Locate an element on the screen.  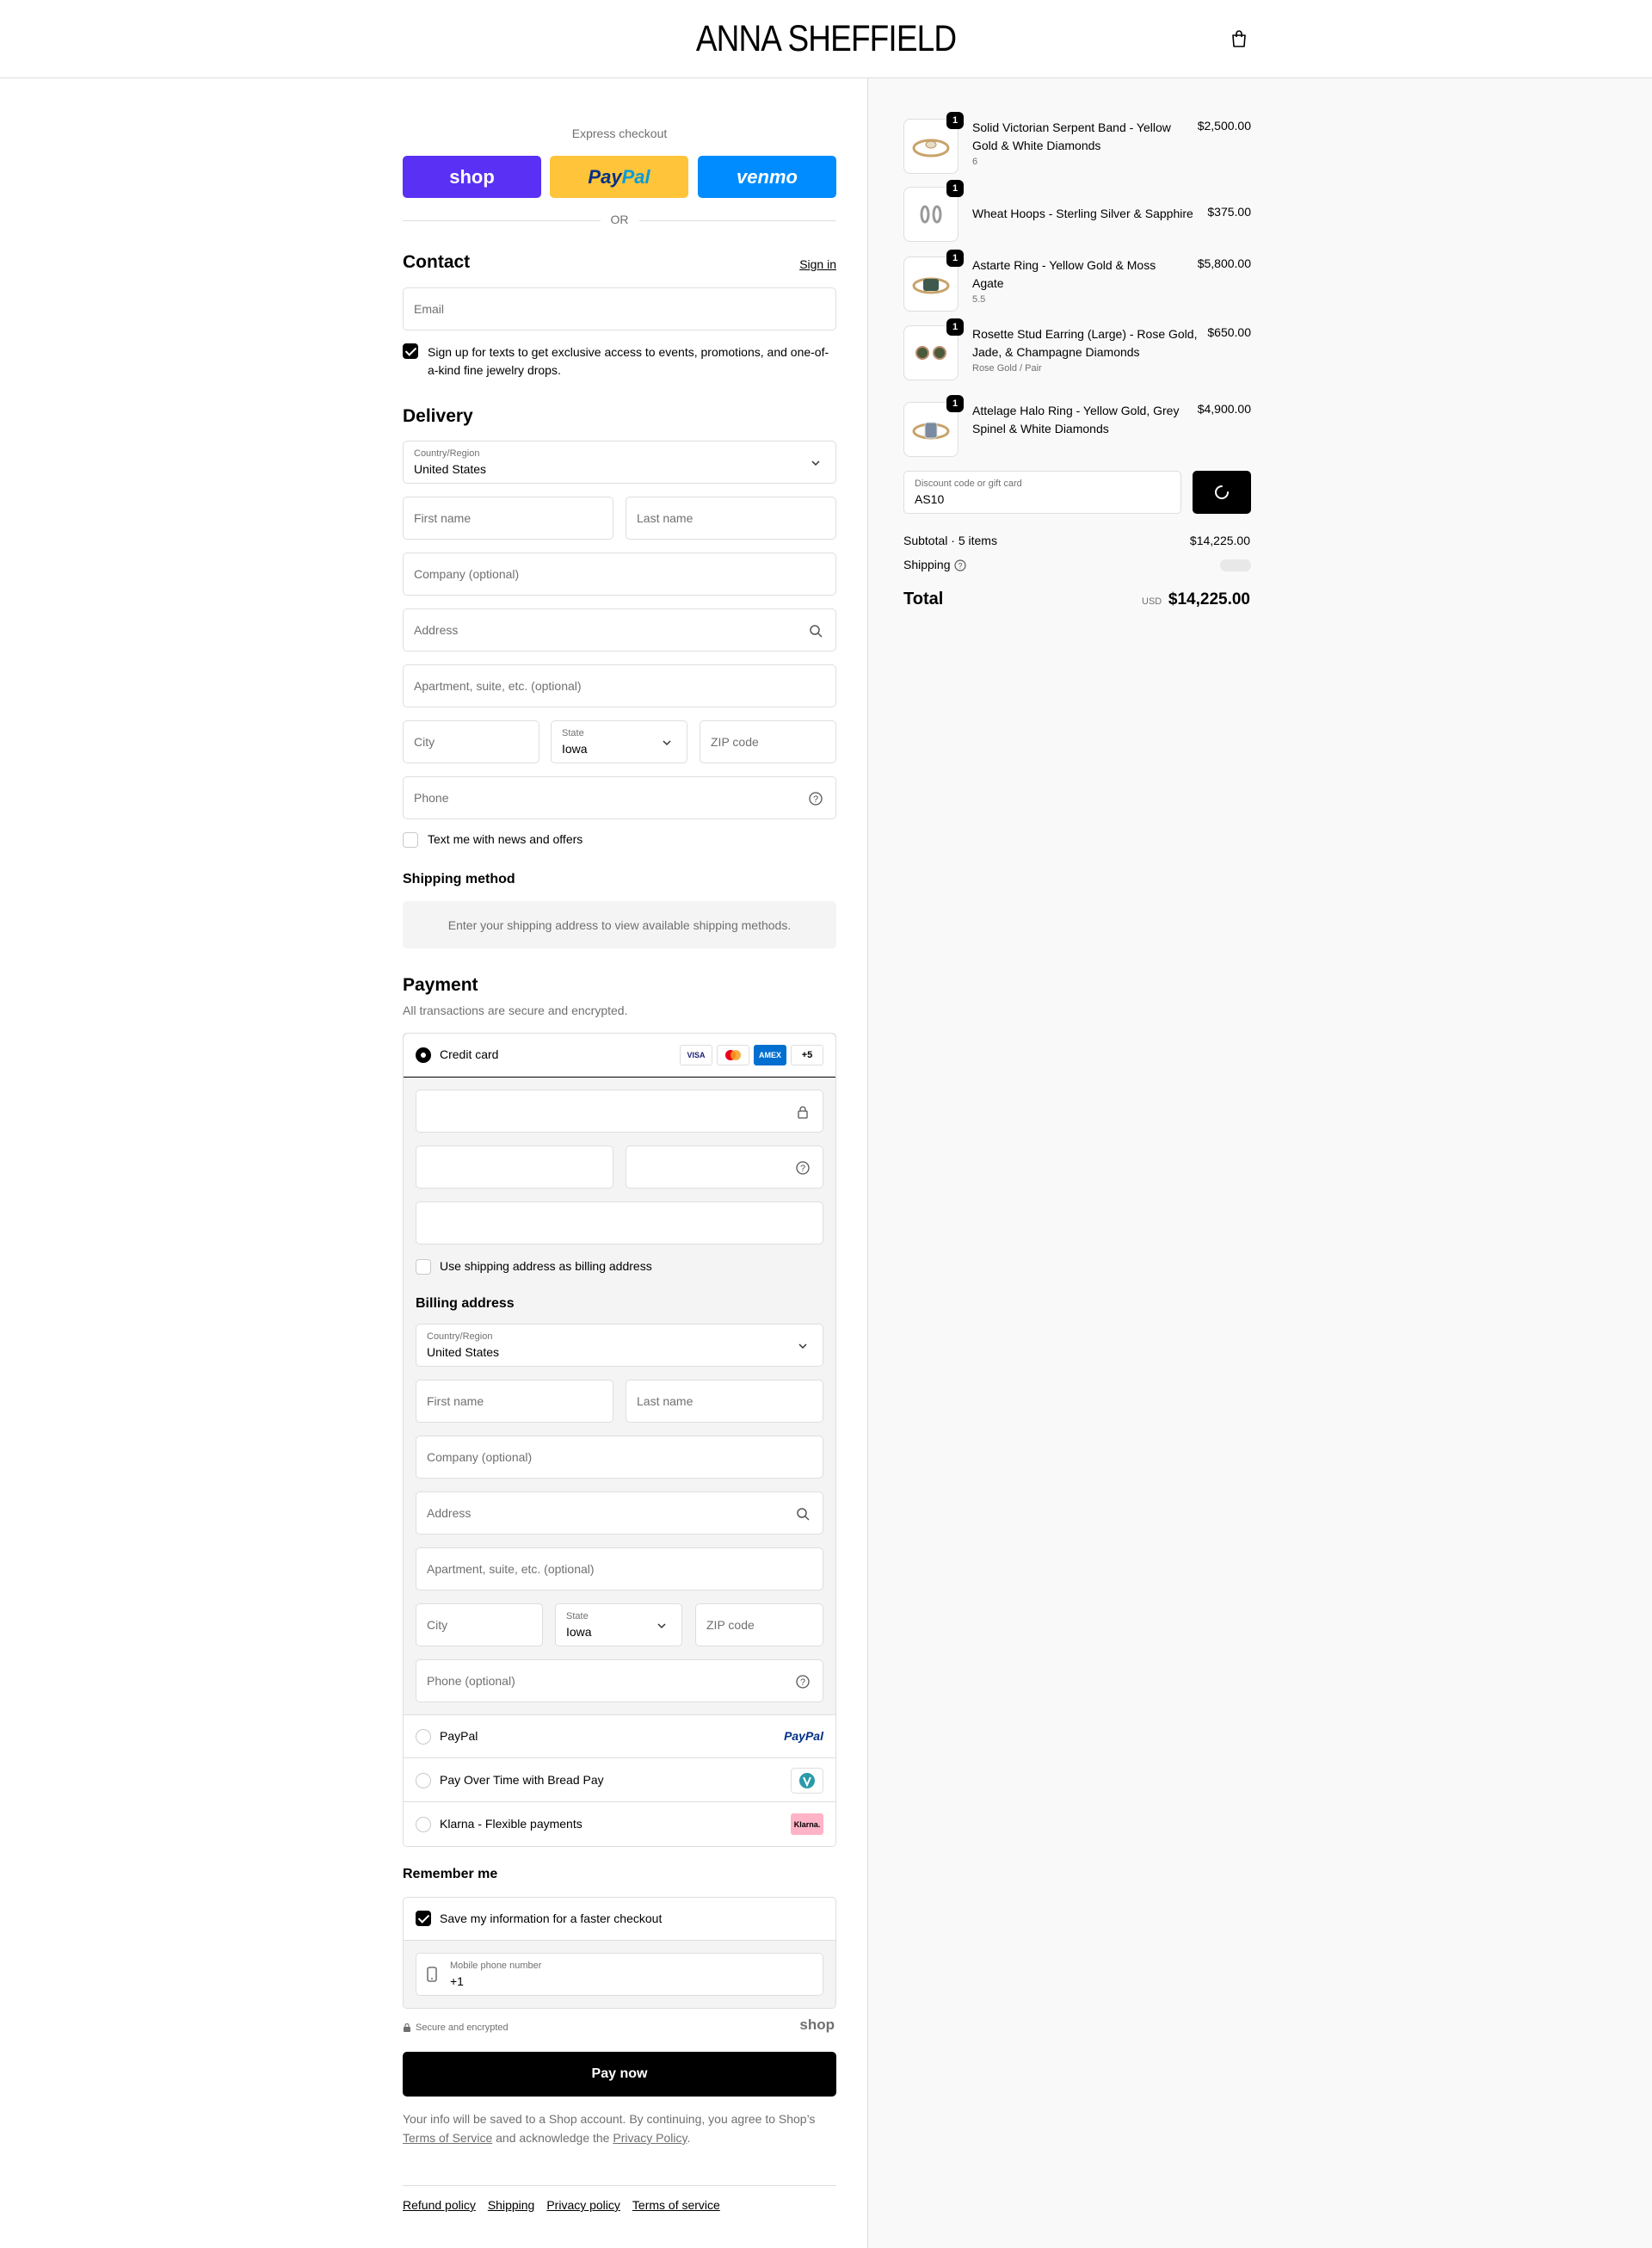
name-on-card-field is located at coordinates (619, 1222).